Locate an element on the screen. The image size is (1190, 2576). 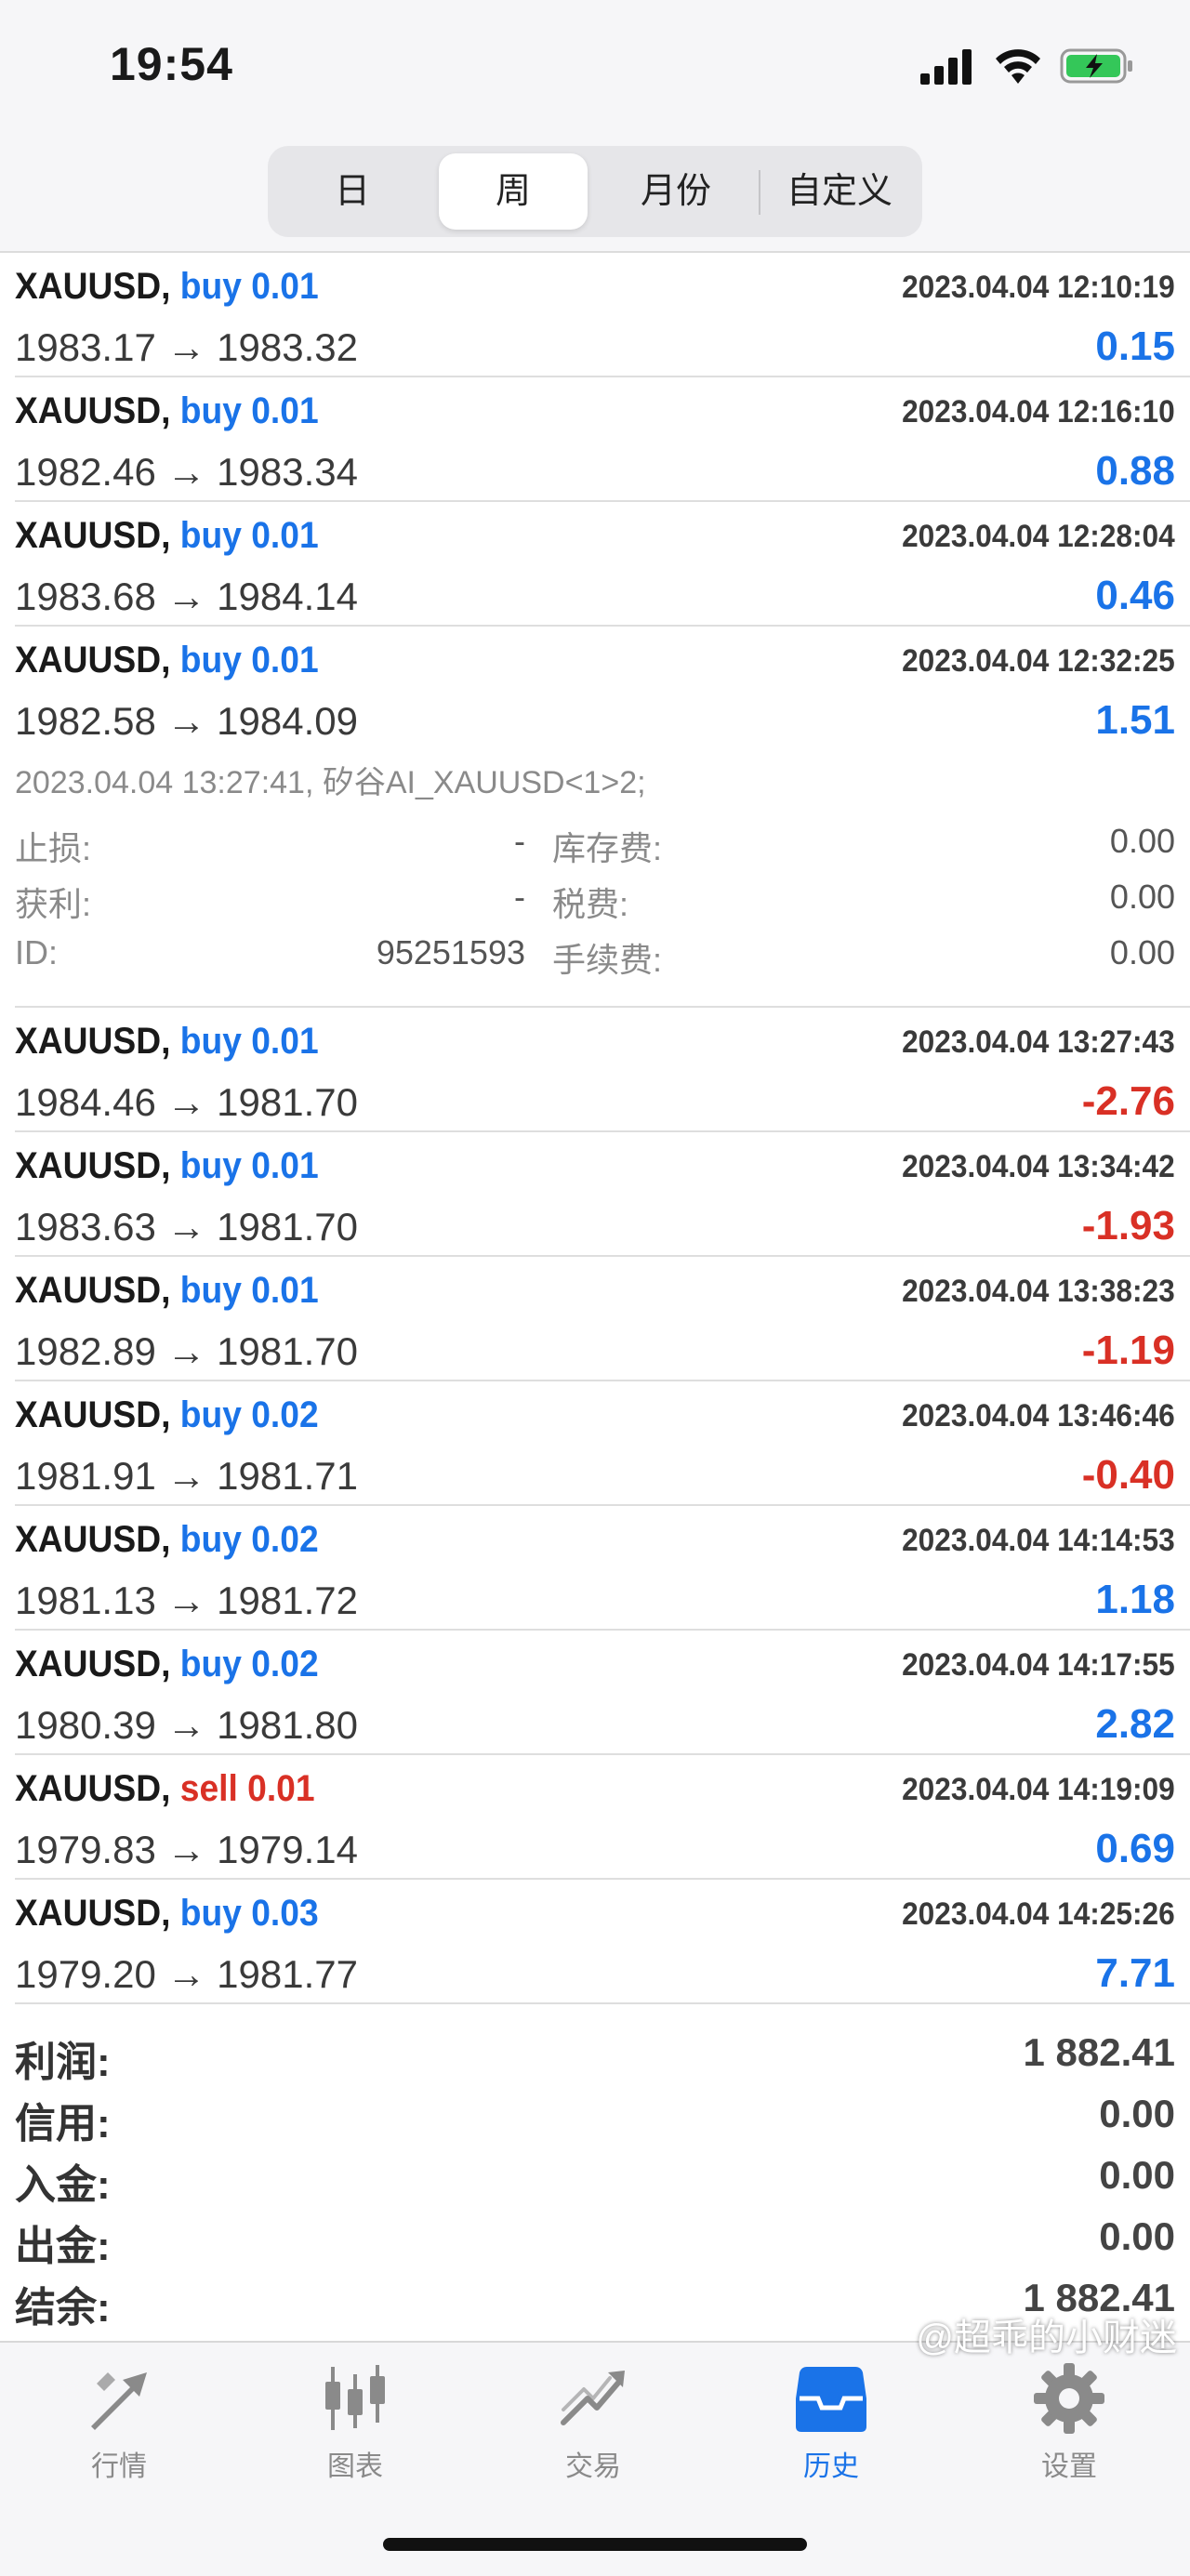
id-label: ID: is located at coordinates (37, 952).